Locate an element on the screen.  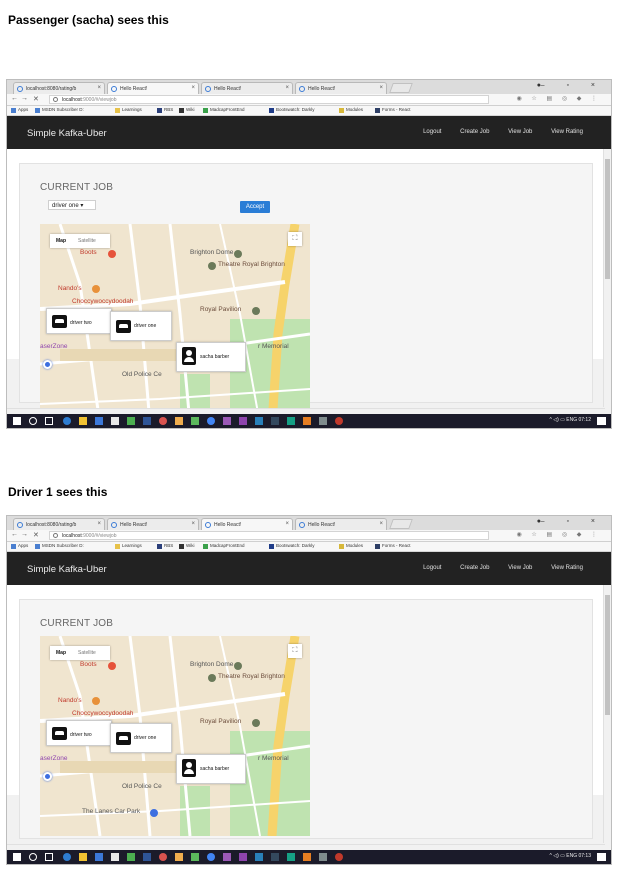
stop-icon: ✕ is located at coordinates (36, 99).